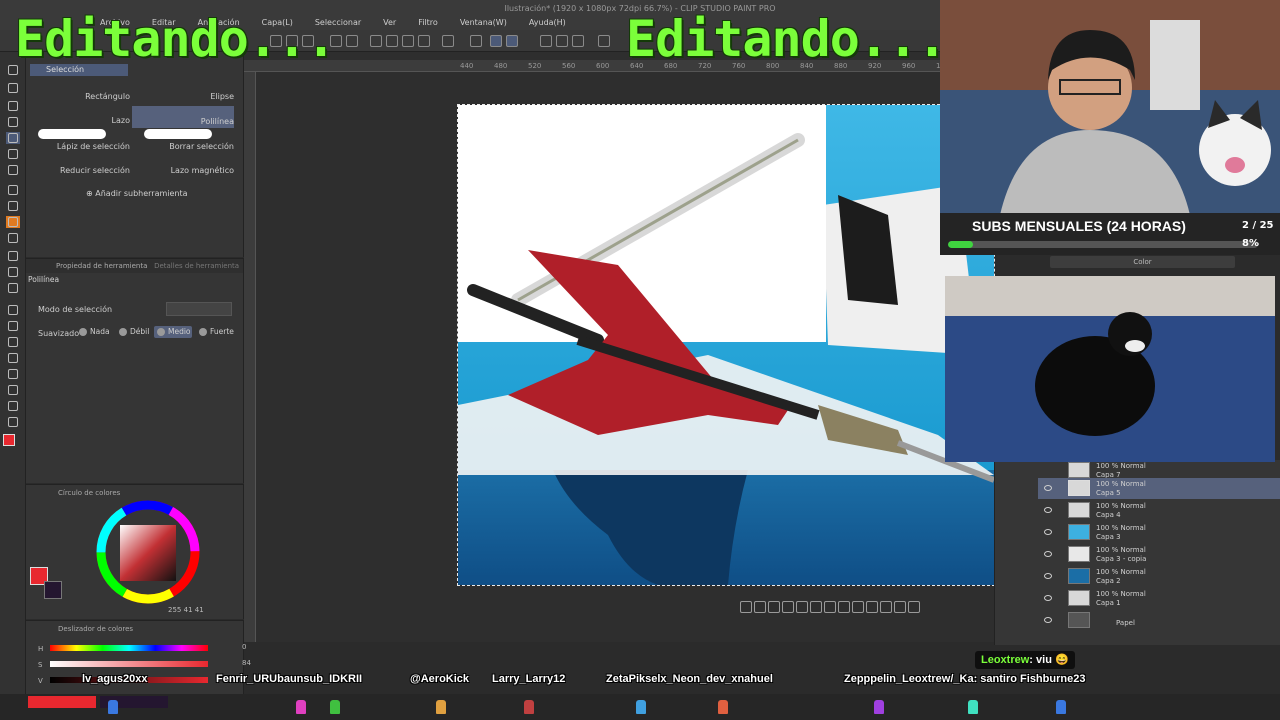  Describe the element at coordinates (546, 41) in the screenshot. I see `snap-icon` at that location.